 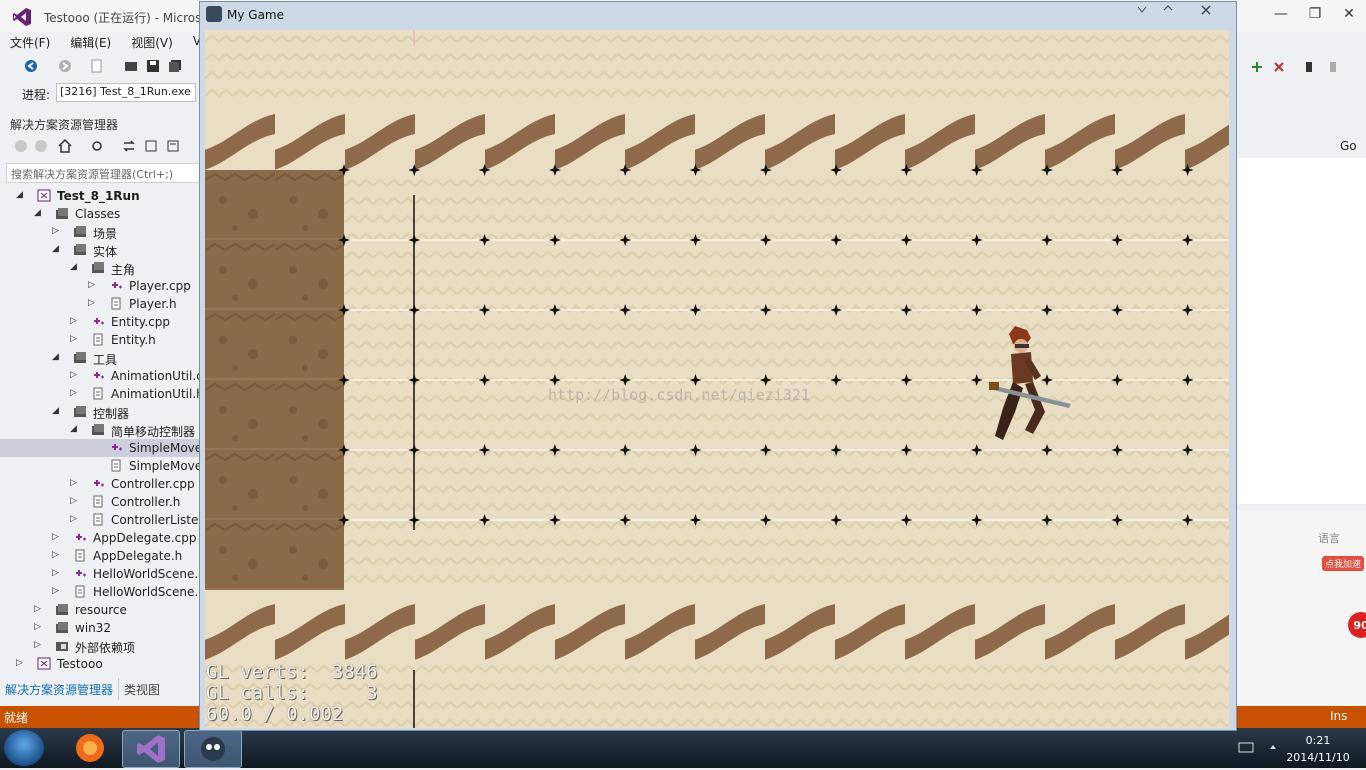 What do you see at coordinates (213, 749) in the screenshot?
I see `taskbar-app-game` at bounding box center [213, 749].